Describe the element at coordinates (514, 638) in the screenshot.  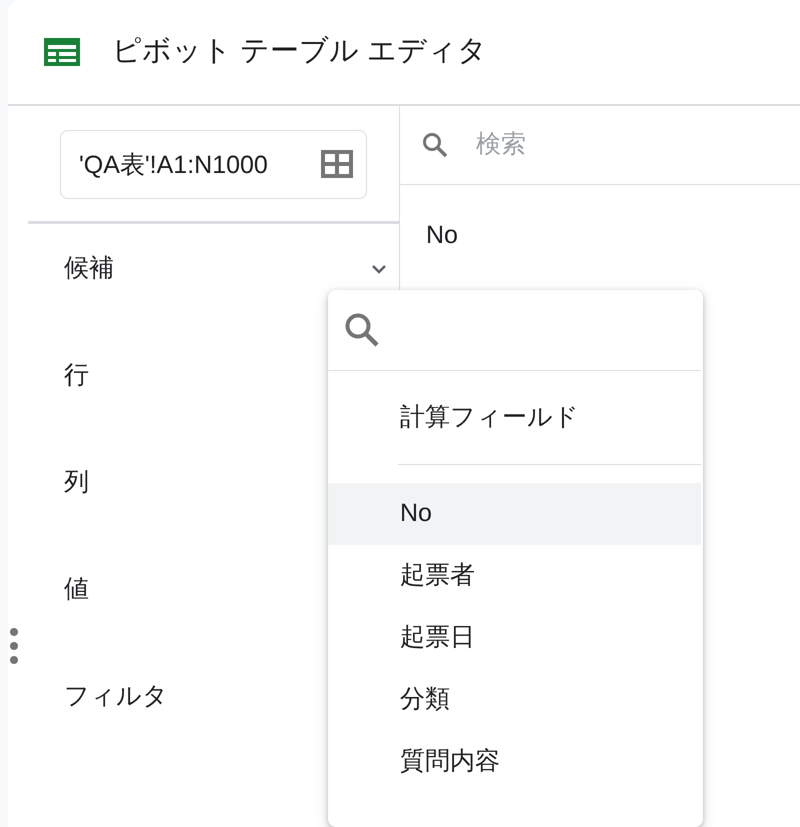
I see `dropdown-item: 起票日` at that location.